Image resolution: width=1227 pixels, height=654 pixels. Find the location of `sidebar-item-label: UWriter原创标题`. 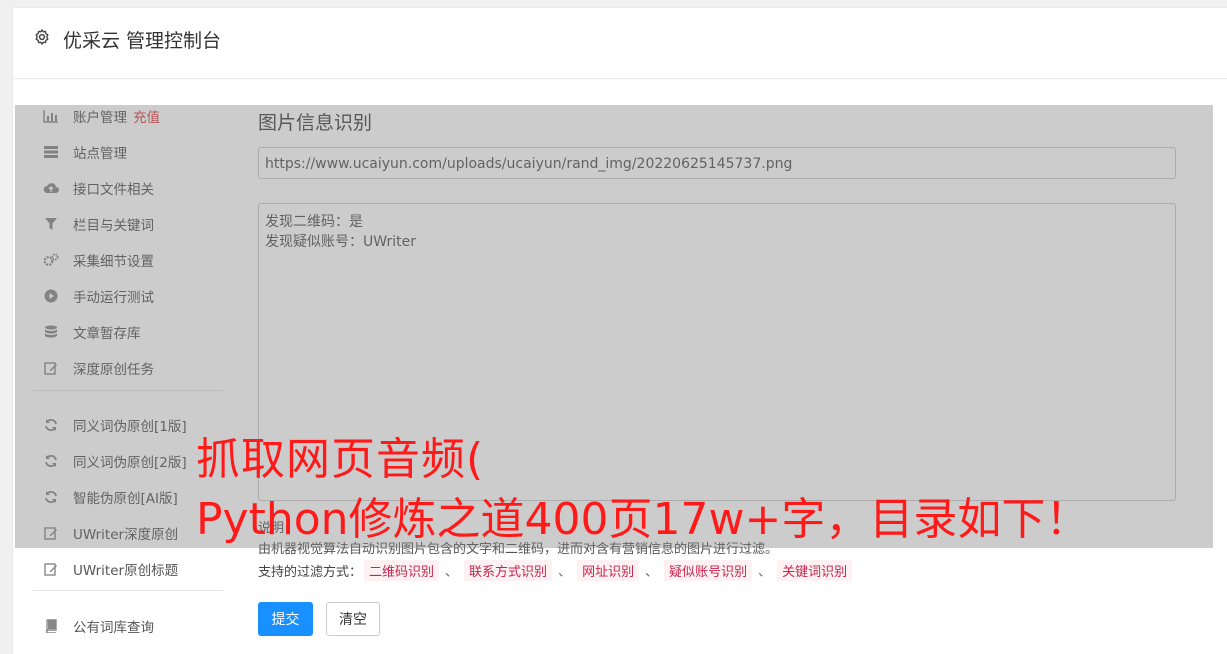

sidebar-item-label: UWriter原创标题 is located at coordinates (126, 571).